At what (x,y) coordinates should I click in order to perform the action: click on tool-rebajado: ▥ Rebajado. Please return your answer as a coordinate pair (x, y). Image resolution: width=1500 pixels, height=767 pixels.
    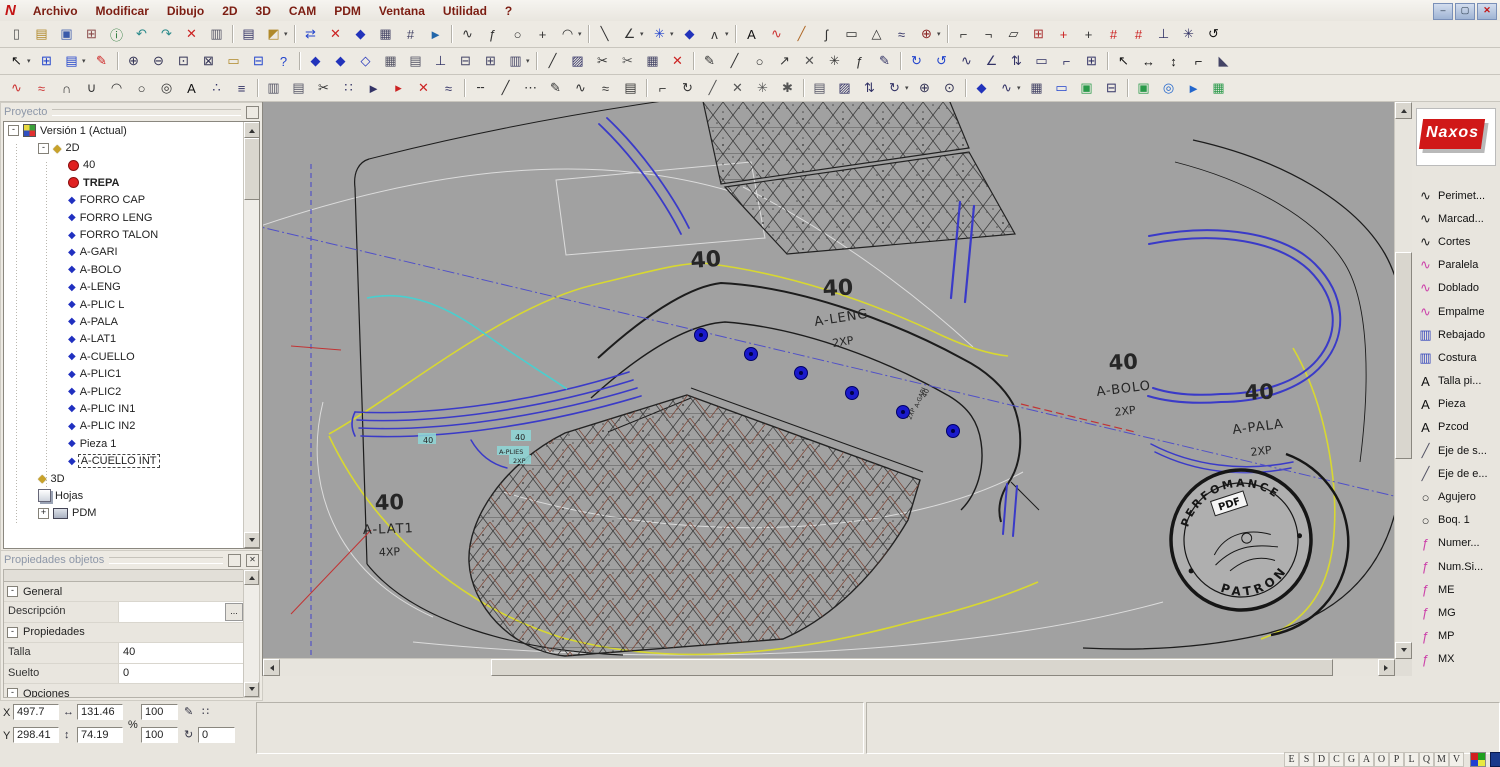
    Looking at the image, I should click on (1456, 334).